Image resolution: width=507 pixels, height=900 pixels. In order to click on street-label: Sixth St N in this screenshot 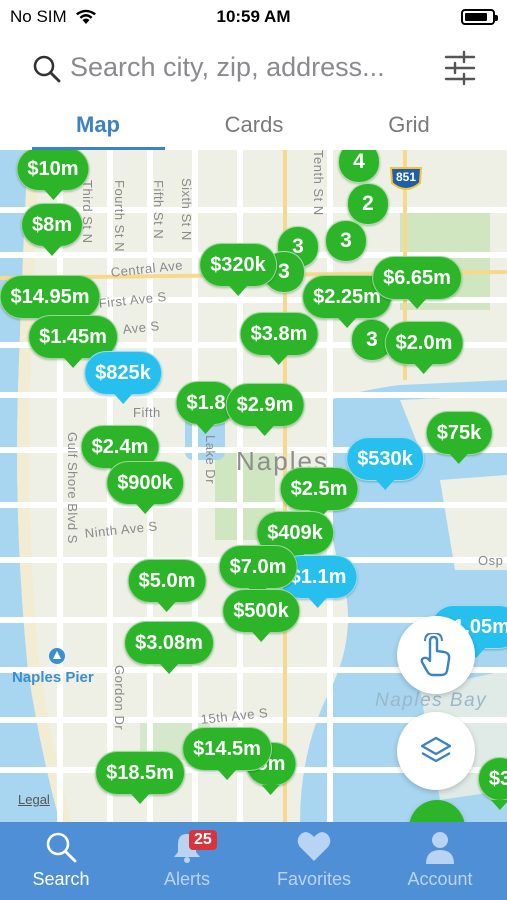, I will do `click(186, 209)`.